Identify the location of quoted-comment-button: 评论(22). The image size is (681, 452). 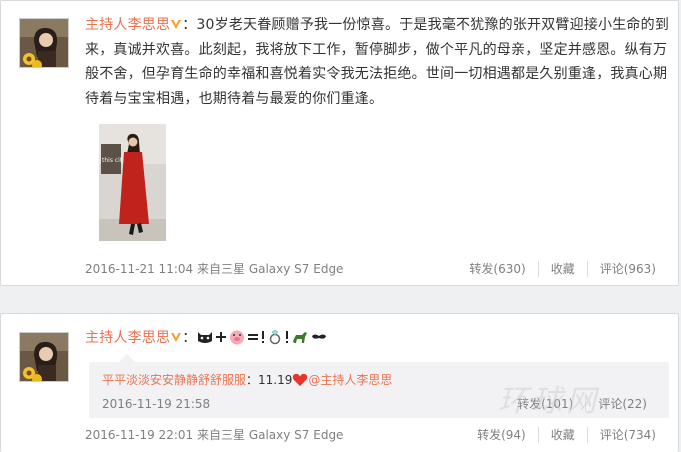
(622, 404).